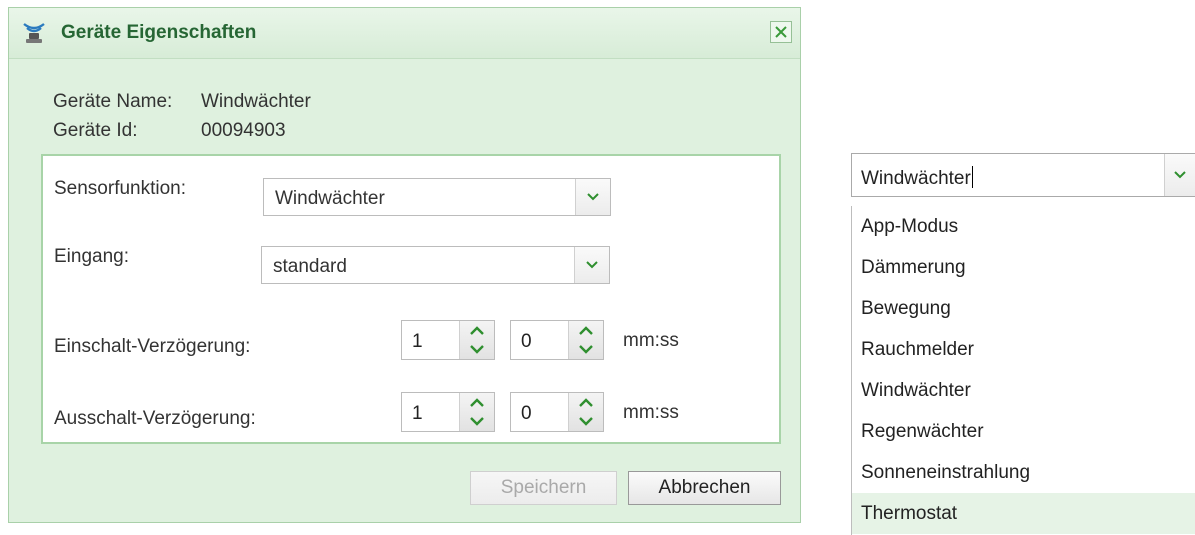  What do you see at coordinates (310, 266) in the screenshot?
I see `input-value: standard` at bounding box center [310, 266].